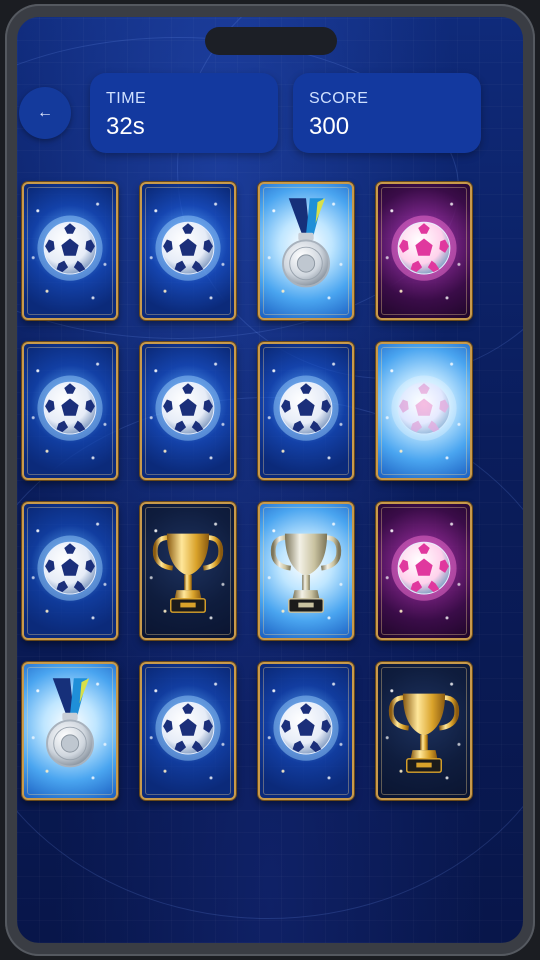  Describe the element at coordinates (184, 113) in the screenshot. I see `time-panel: TIME 32s` at that location.